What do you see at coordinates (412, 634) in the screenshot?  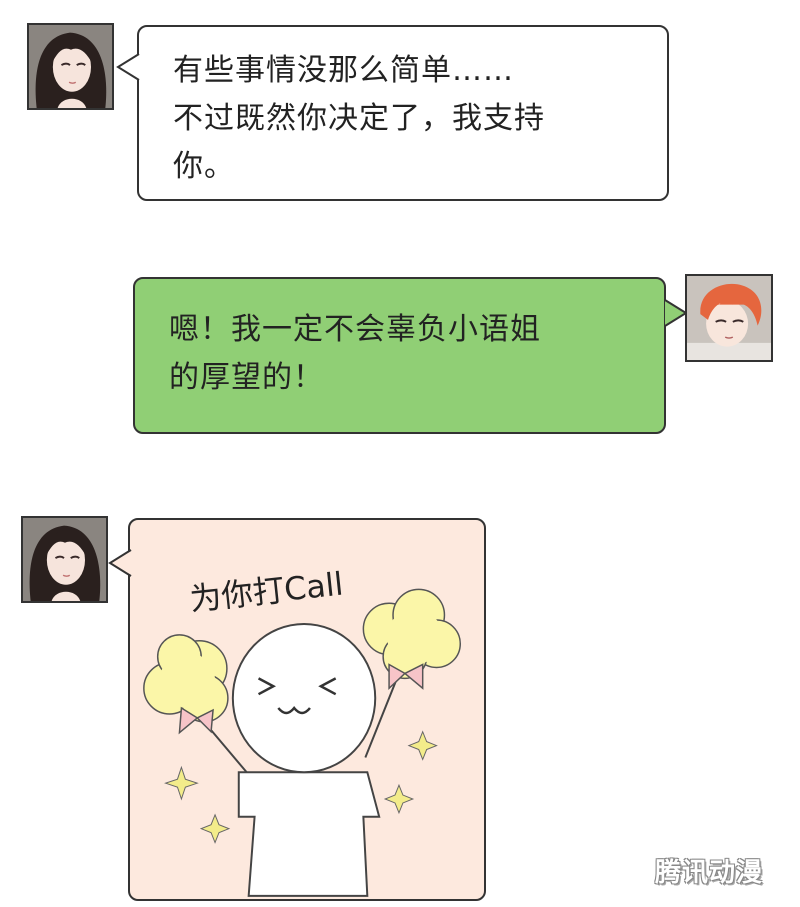 I see `right-pompom` at bounding box center [412, 634].